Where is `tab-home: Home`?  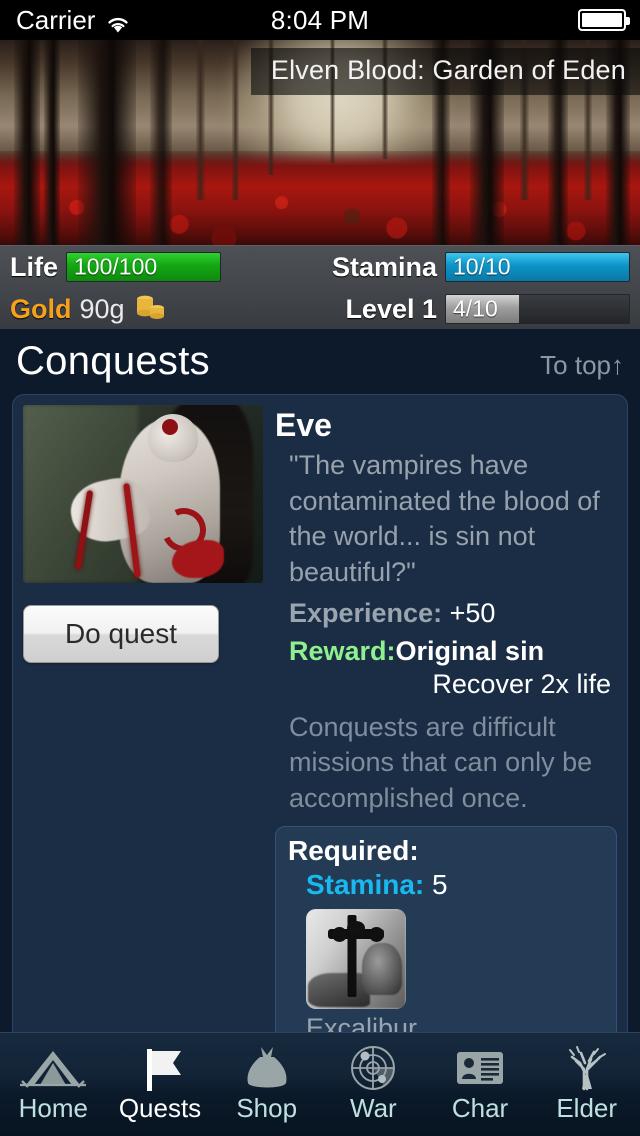
tab-home: Home is located at coordinates (53, 1084).